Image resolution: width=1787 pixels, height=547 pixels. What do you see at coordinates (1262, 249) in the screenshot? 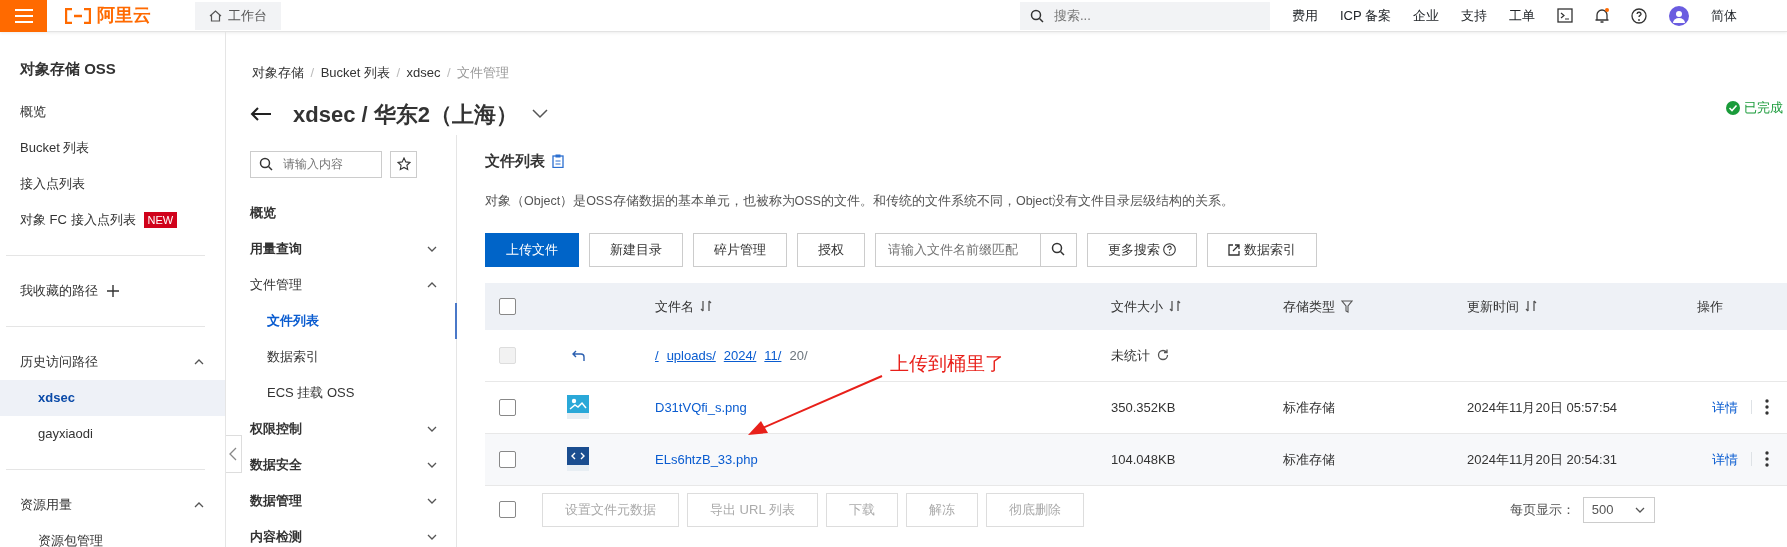
I see `data-index-button: 数据索引` at bounding box center [1262, 249].